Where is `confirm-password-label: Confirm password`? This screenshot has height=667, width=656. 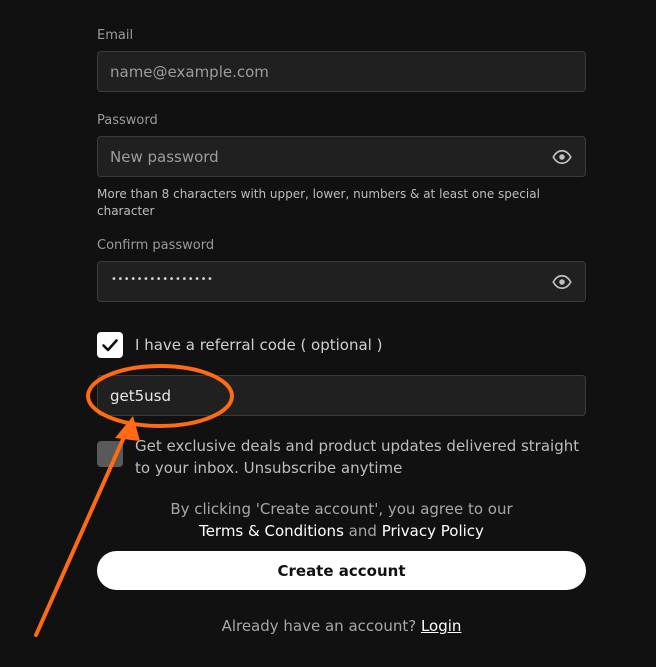
confirm-password-label: Confirm password is located at coordinates (156, 245).